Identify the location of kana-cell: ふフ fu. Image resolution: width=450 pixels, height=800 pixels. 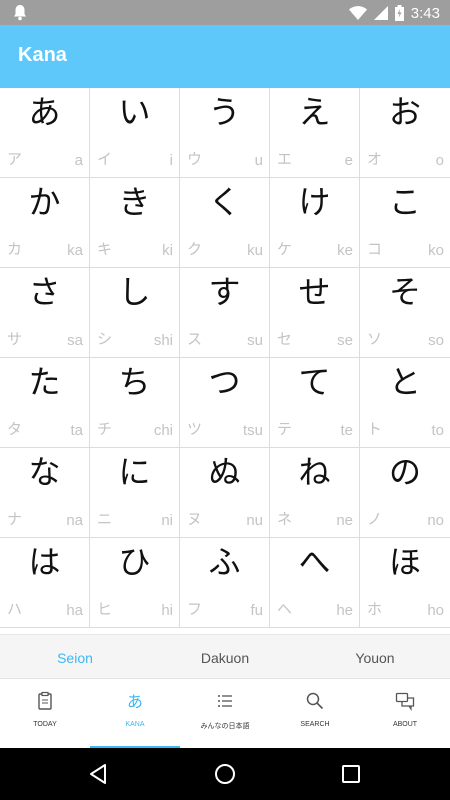
(225, 582).